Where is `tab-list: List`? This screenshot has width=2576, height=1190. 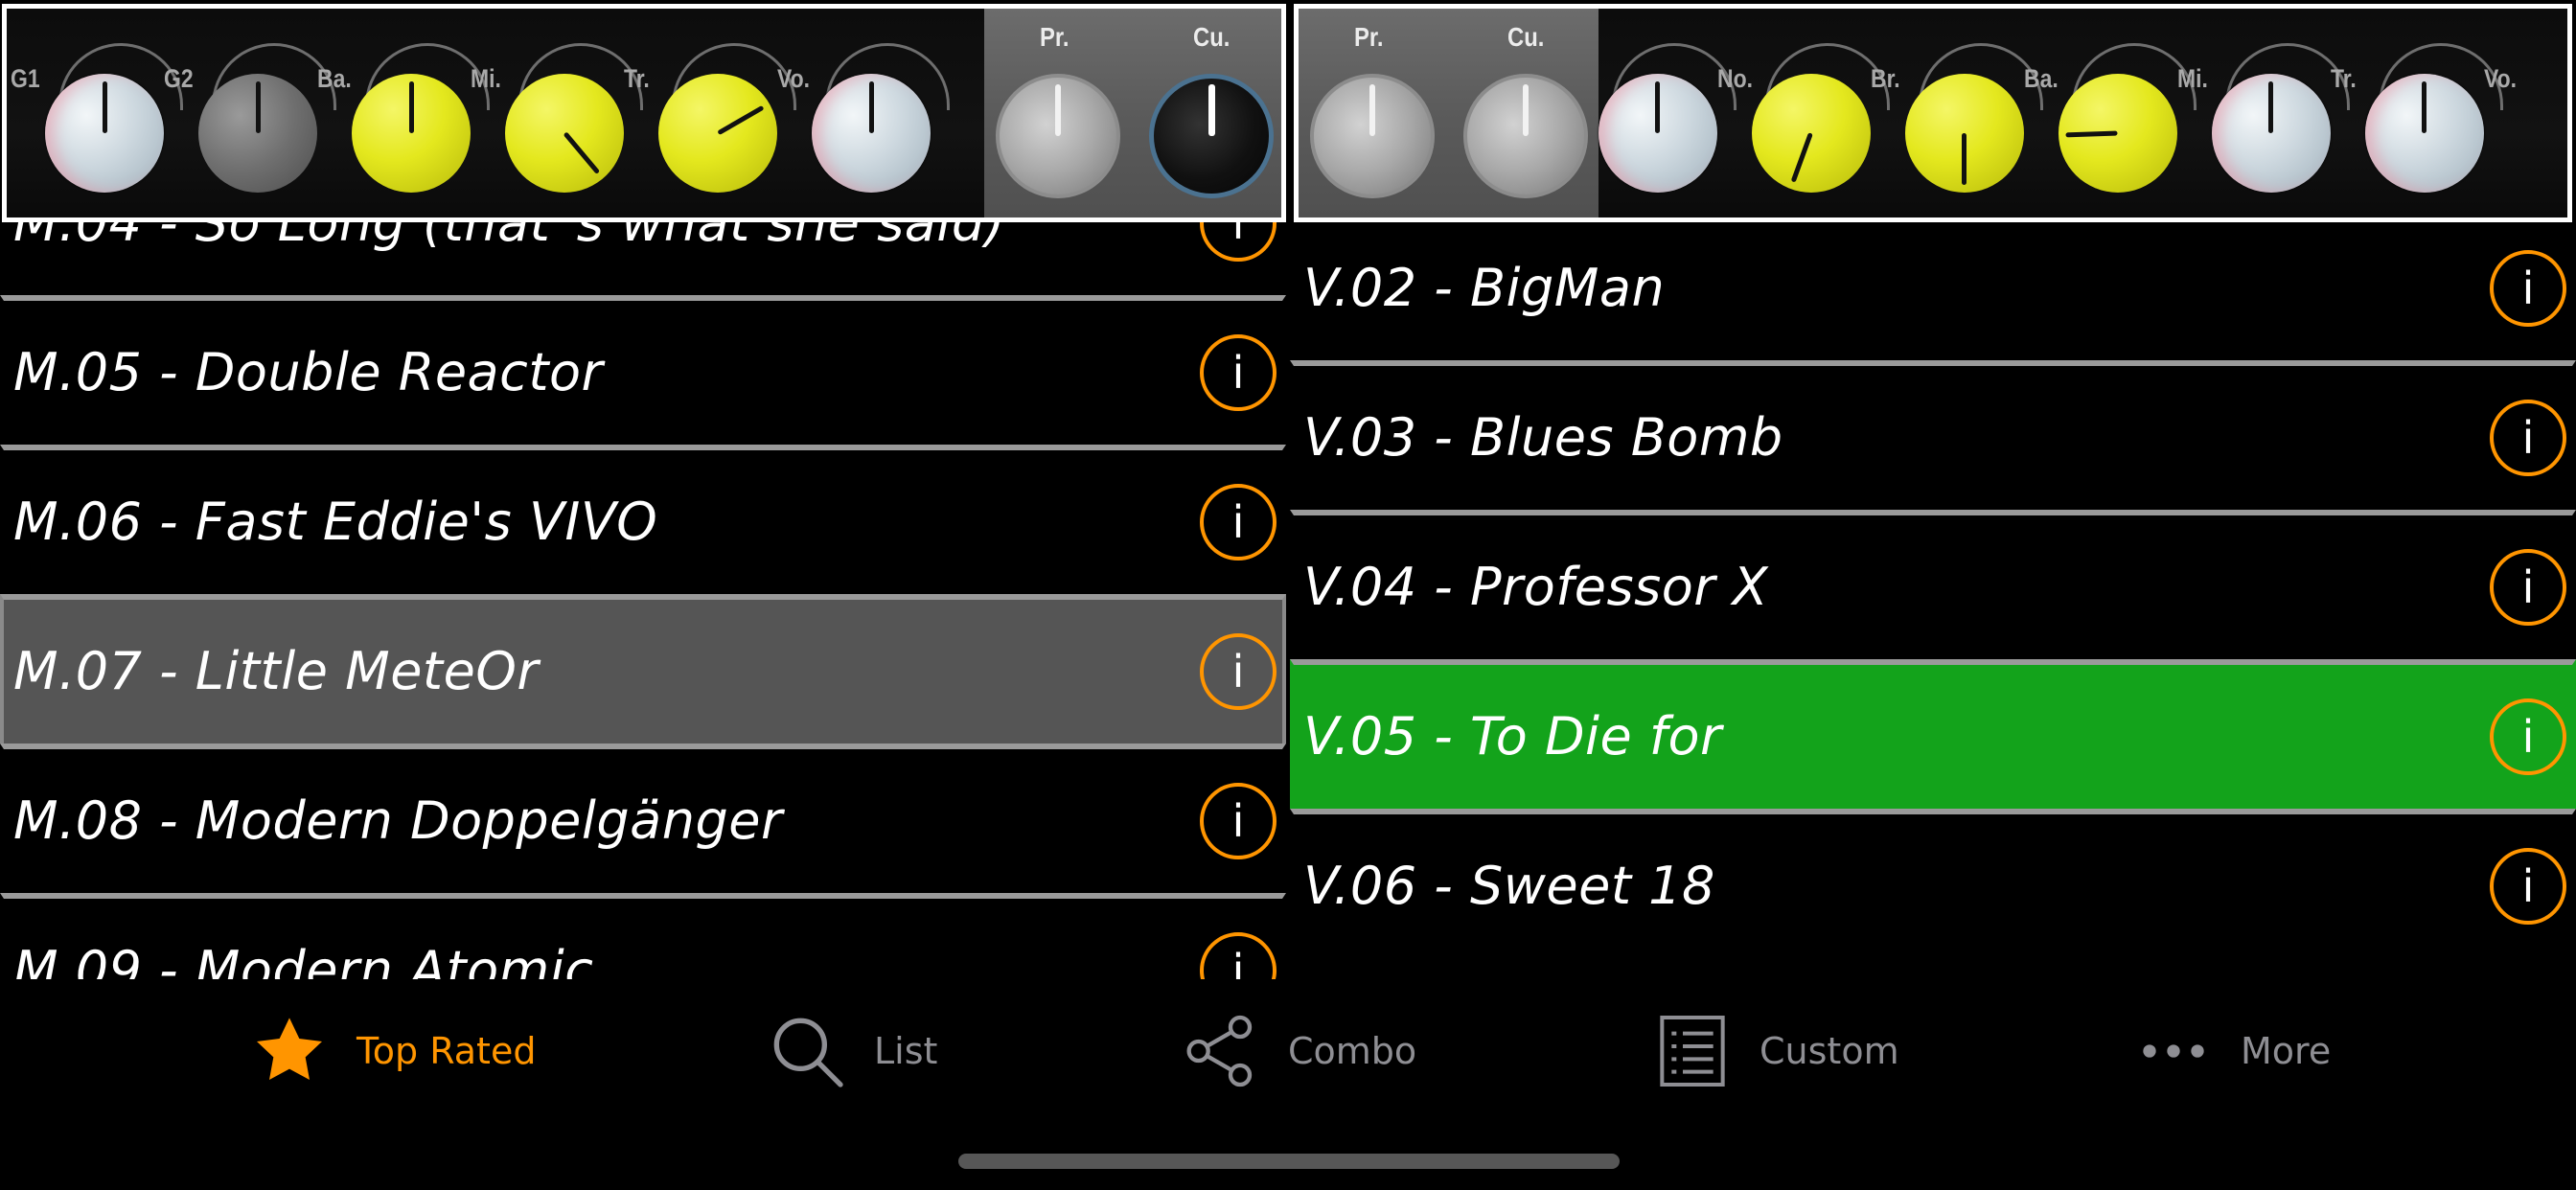 tab-list: List is located at coordinates (851, 1051).